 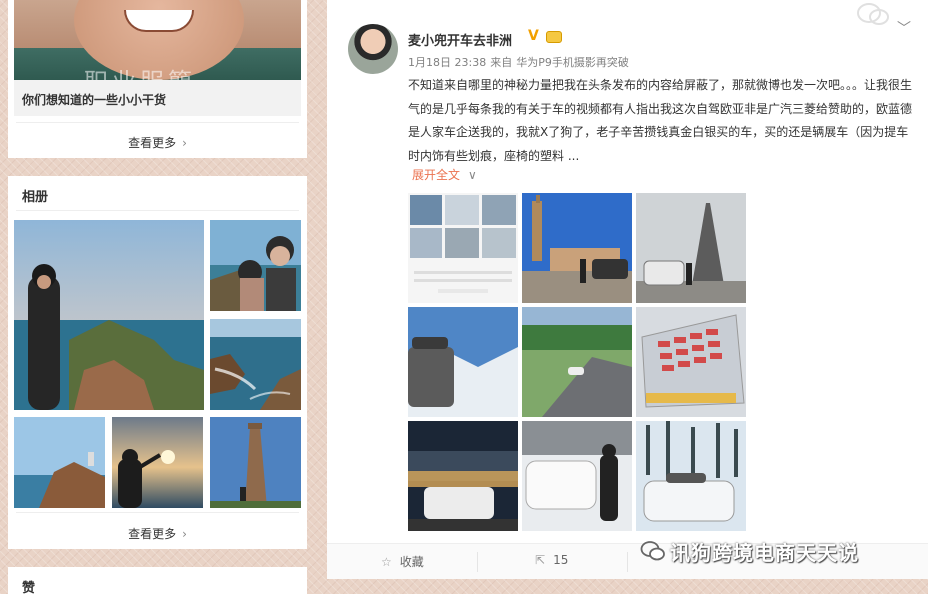 I want to click on album-title: 相册, so click(x=35, y=197).